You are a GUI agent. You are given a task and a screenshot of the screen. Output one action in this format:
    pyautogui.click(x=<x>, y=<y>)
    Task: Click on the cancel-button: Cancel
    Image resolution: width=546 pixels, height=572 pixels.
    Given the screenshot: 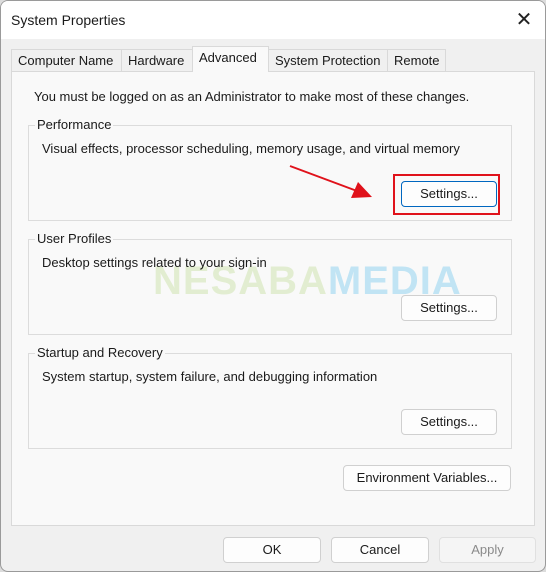 What is the action you would take?
    pyautogui.click(x=380, y=550)
    